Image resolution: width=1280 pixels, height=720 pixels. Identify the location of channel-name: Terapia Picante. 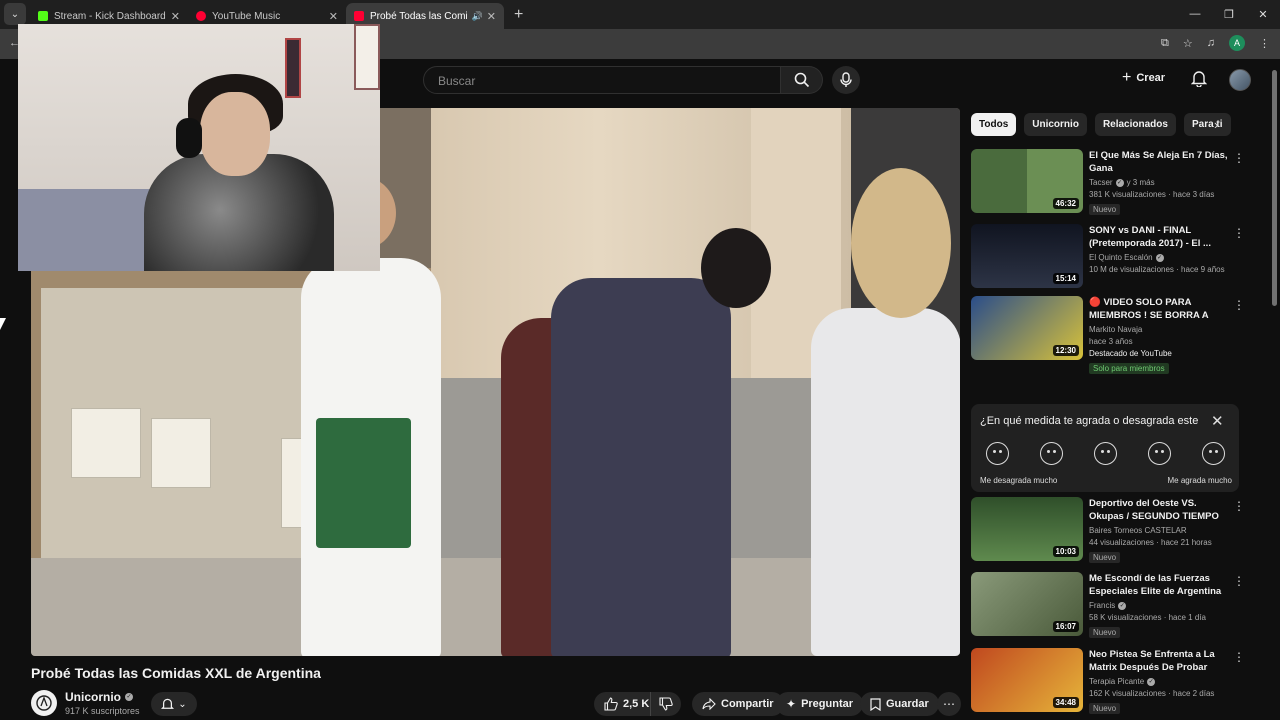
(1116, 681).